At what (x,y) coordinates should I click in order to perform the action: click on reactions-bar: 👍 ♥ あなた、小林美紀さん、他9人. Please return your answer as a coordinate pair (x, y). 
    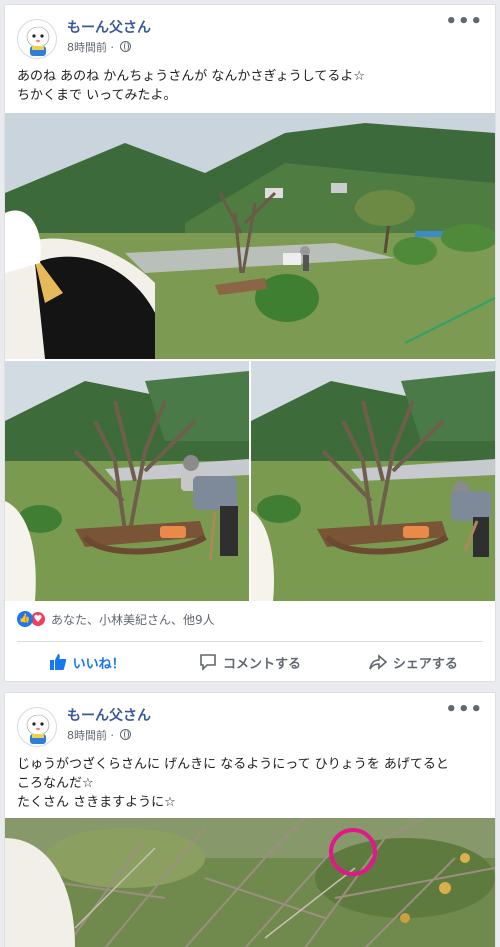
    Looking at the image, I should click on (116, 619).